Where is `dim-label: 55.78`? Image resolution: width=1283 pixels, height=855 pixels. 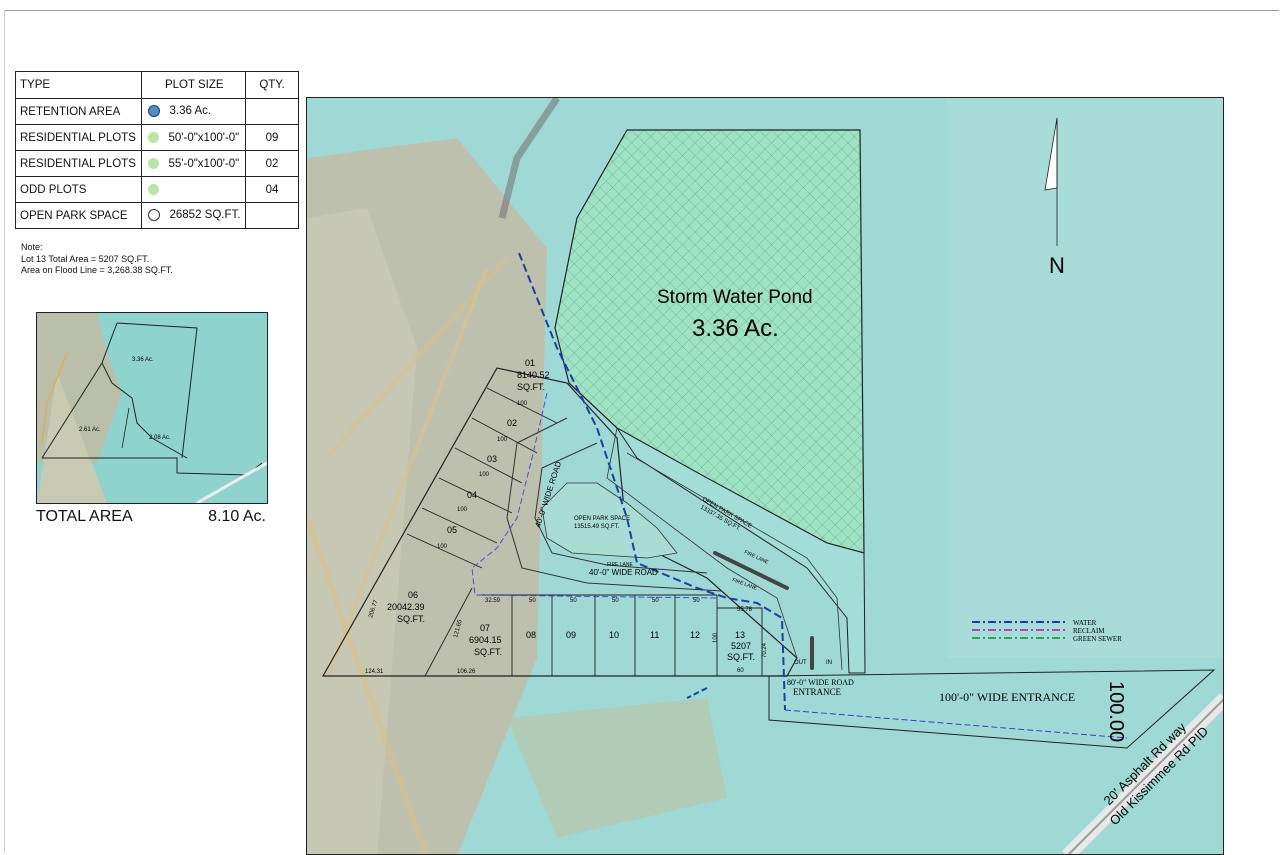 dim-label: 55.78 is located at coordinates (745, 610).